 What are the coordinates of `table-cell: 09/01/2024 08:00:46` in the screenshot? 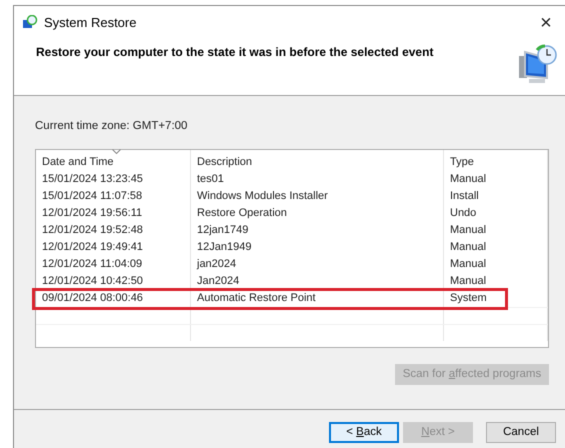 It's located at (113, 299).